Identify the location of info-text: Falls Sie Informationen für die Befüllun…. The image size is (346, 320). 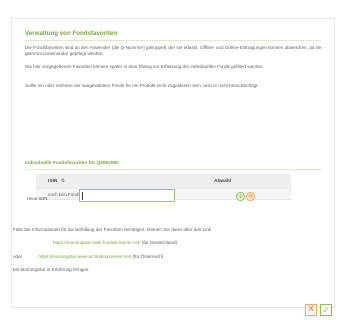
(112, 229).